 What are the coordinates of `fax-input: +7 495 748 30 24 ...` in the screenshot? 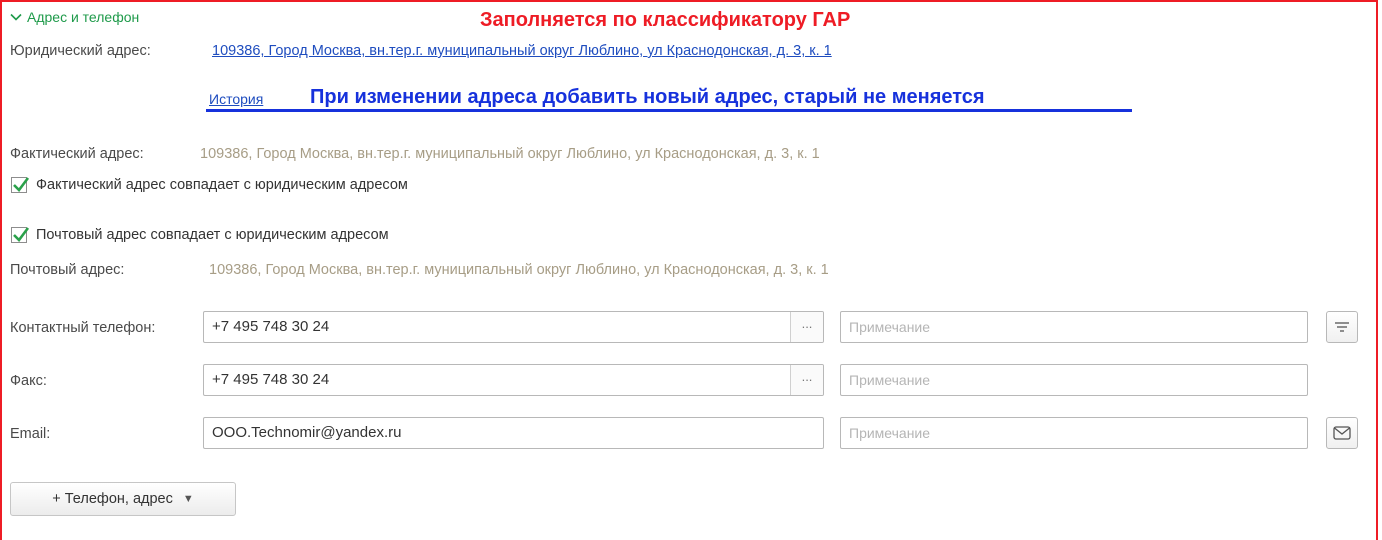 It's located at (513, 380).